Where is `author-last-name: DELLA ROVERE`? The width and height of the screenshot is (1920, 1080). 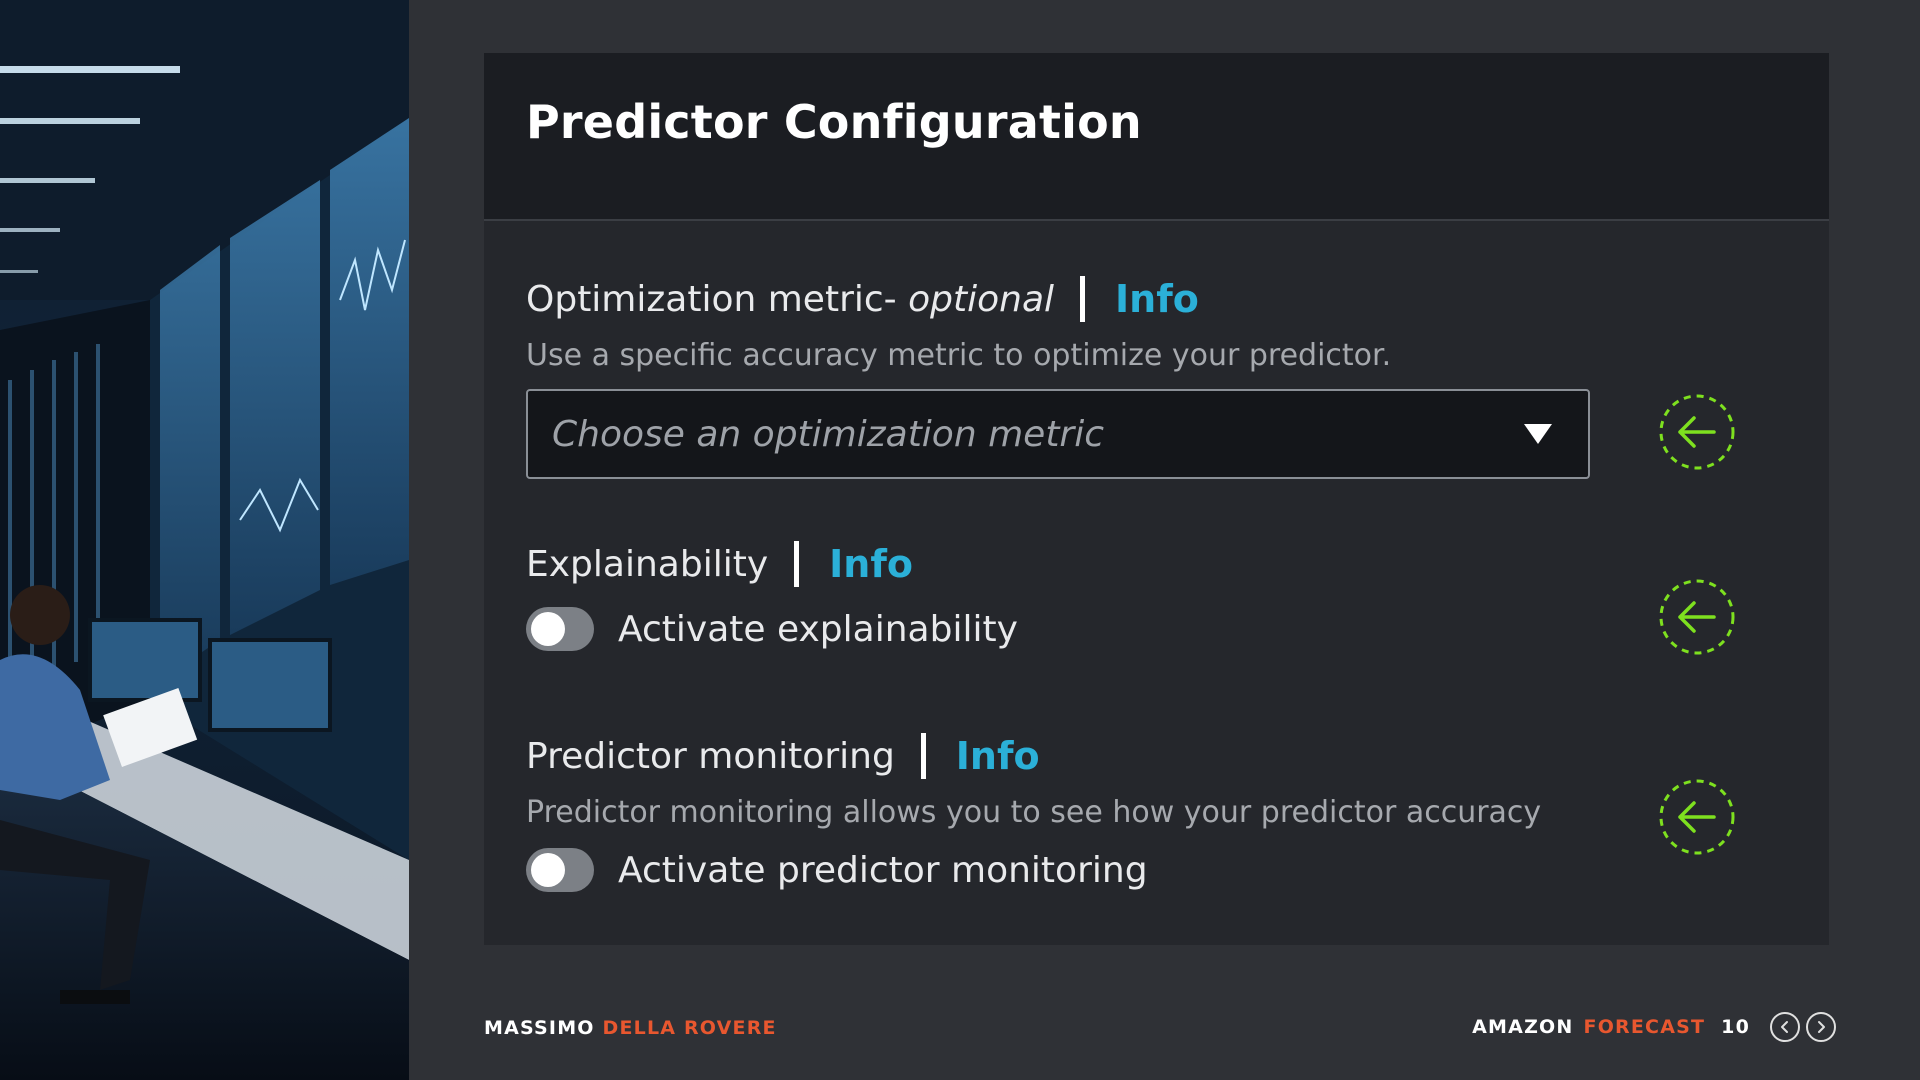
author-last-name: DELLA ROVERE is located at coordinates (689, 1028).